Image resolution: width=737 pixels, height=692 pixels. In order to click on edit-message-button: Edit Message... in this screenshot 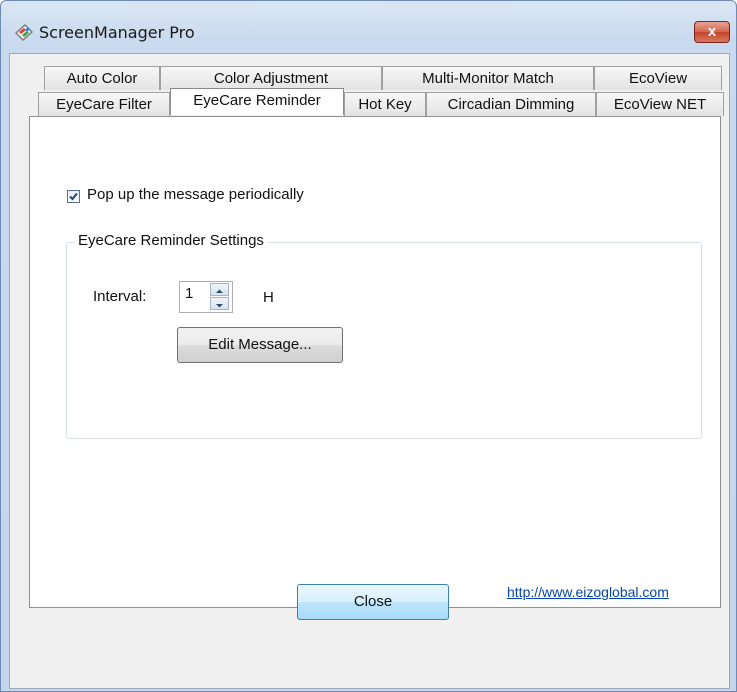, I will do `click(260, 345)`.